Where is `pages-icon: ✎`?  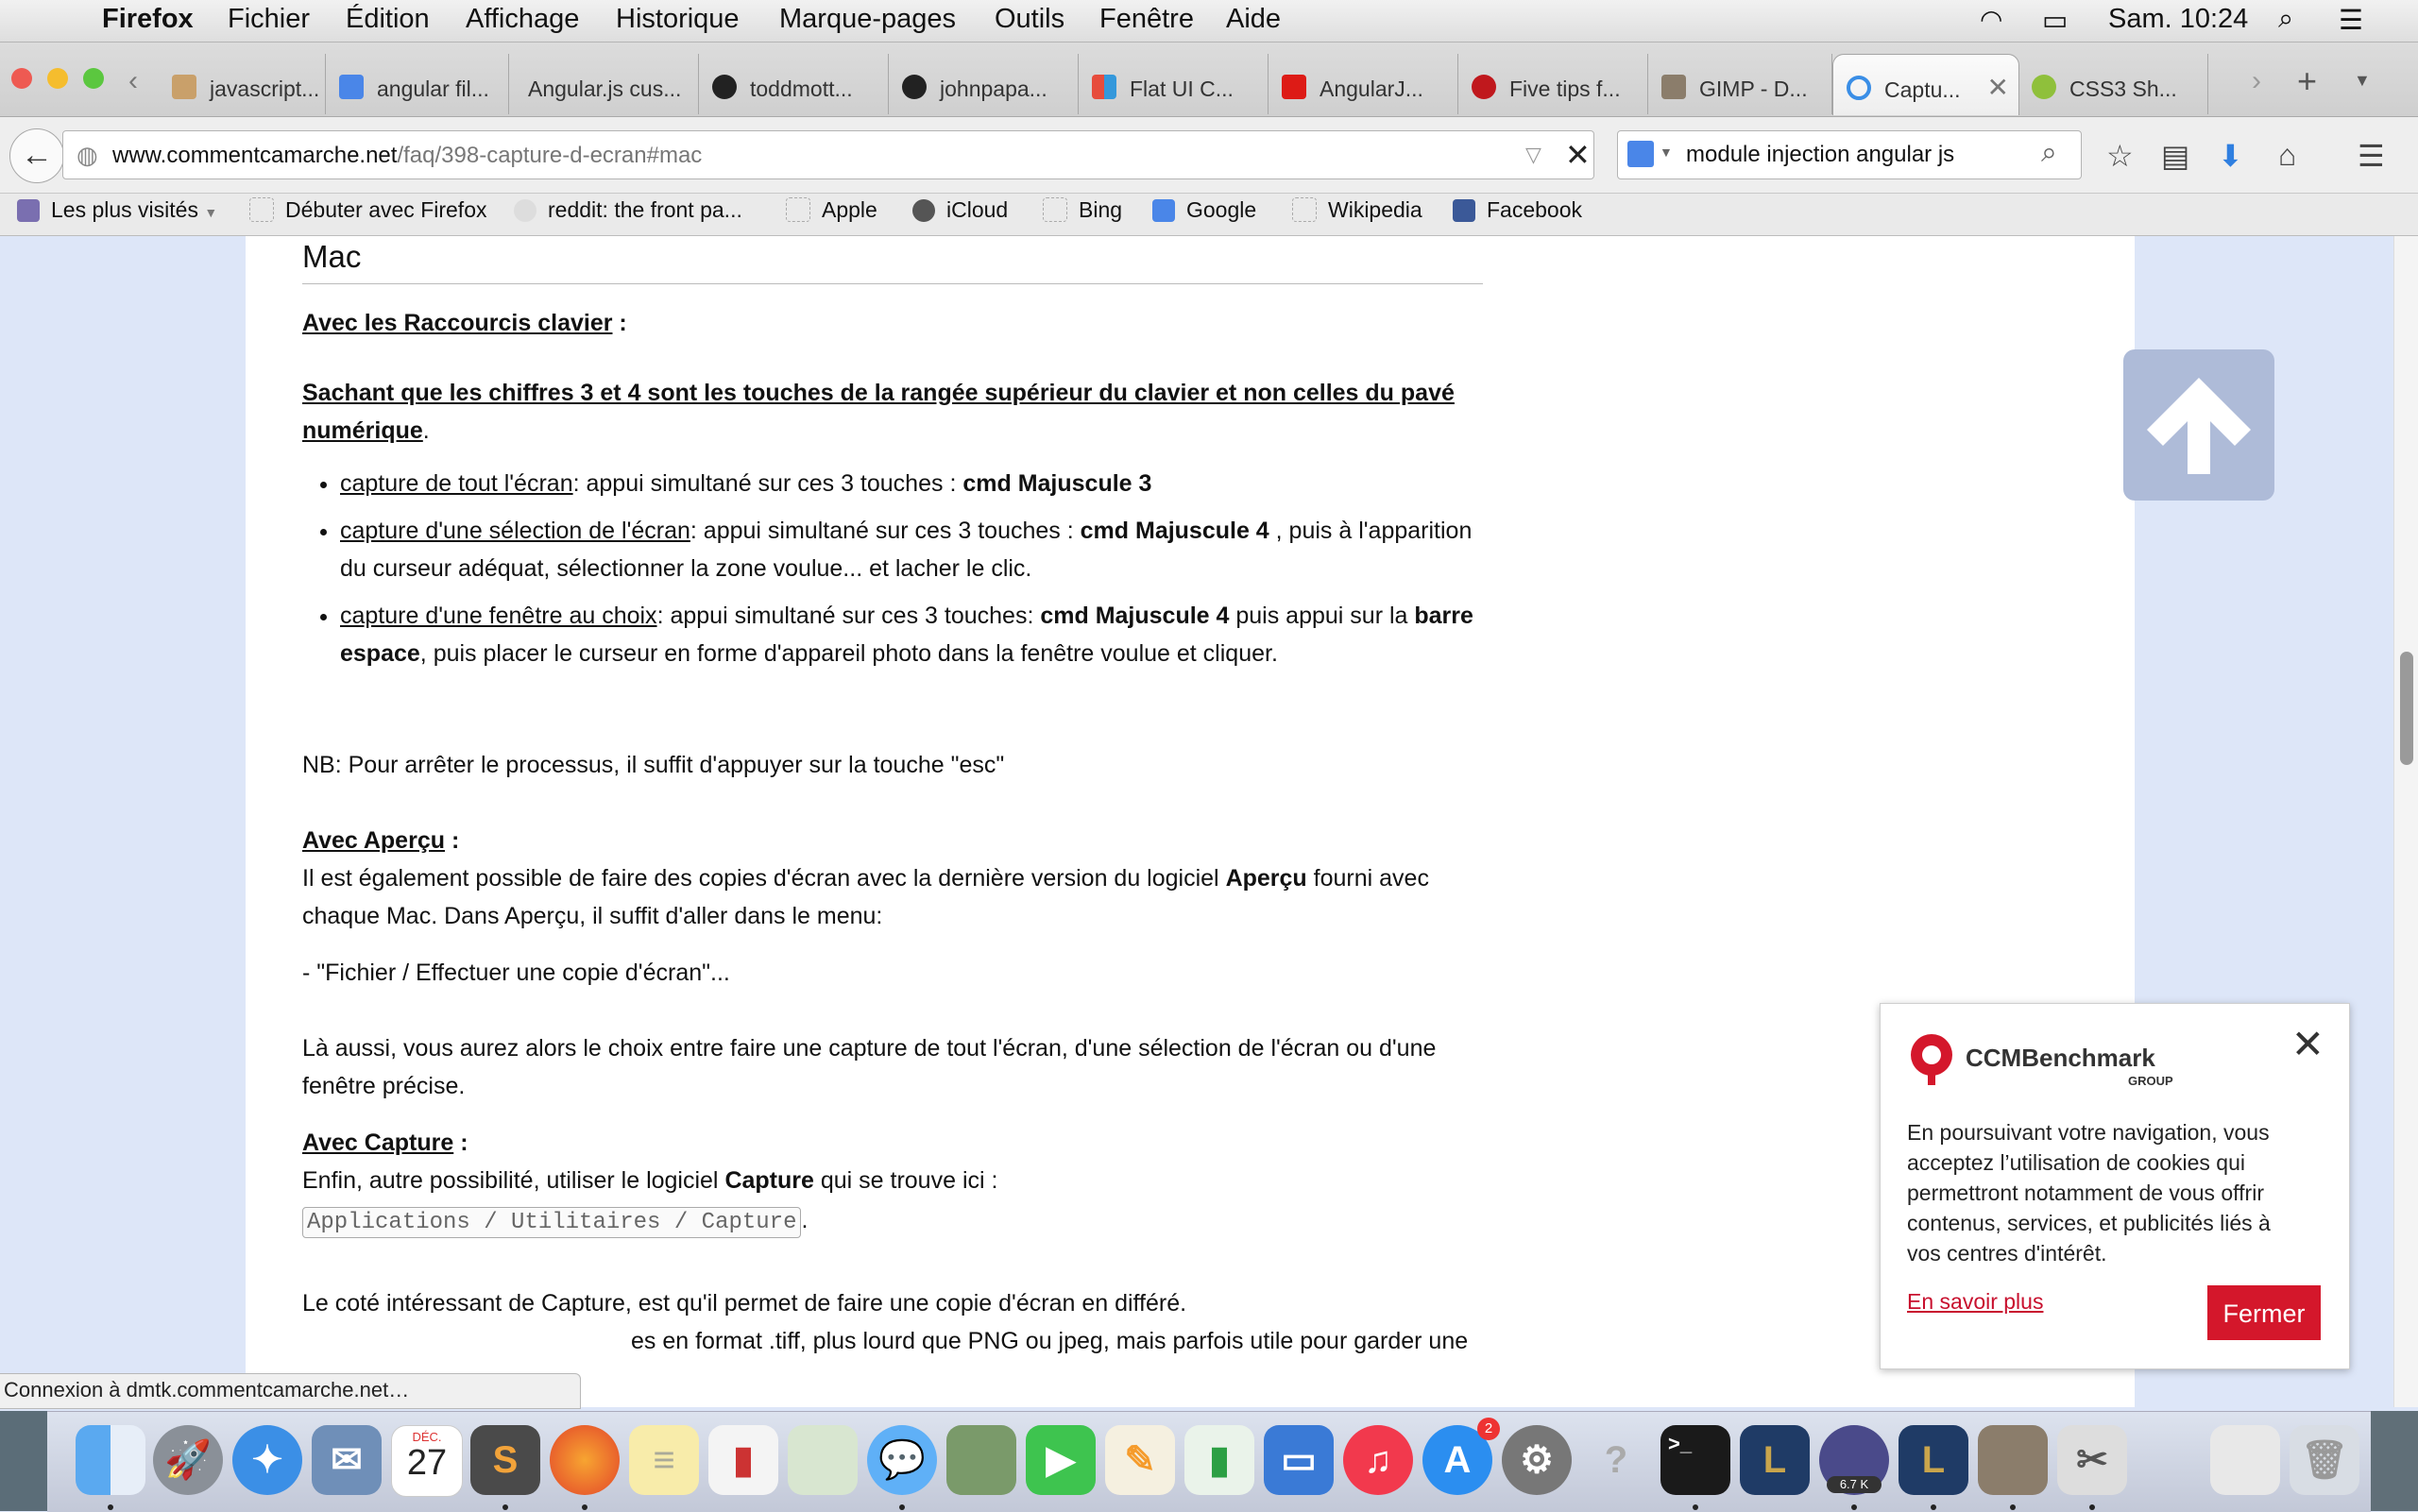 pages-icon: ✎ is located at coordinates (1140, 1460).